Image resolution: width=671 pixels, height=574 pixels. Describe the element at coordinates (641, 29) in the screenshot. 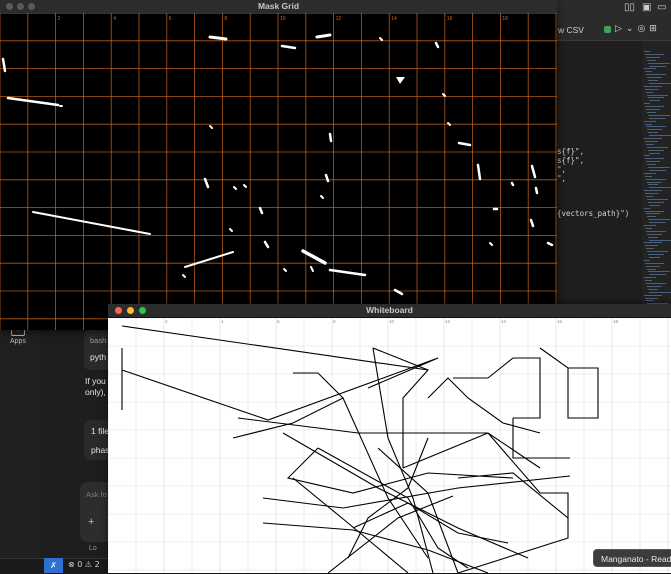

I see `copilot-icon: ◎` at that location.